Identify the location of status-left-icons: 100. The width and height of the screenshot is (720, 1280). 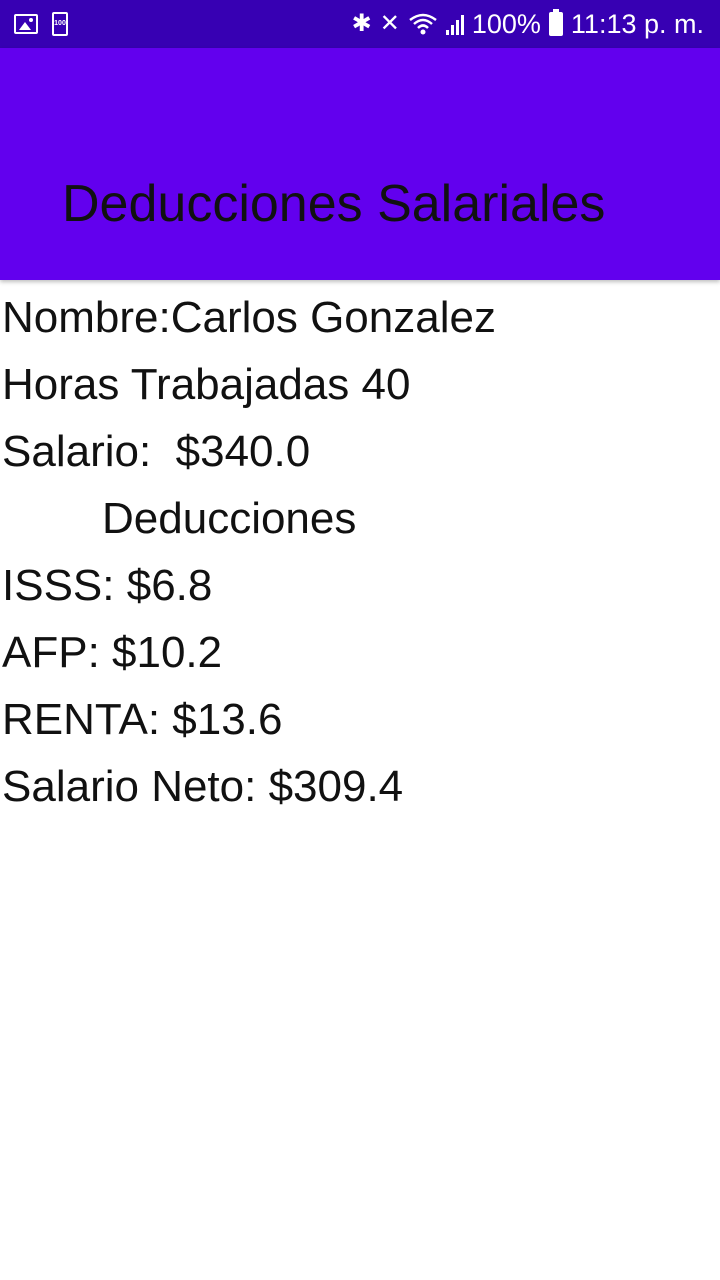
(41, 24).